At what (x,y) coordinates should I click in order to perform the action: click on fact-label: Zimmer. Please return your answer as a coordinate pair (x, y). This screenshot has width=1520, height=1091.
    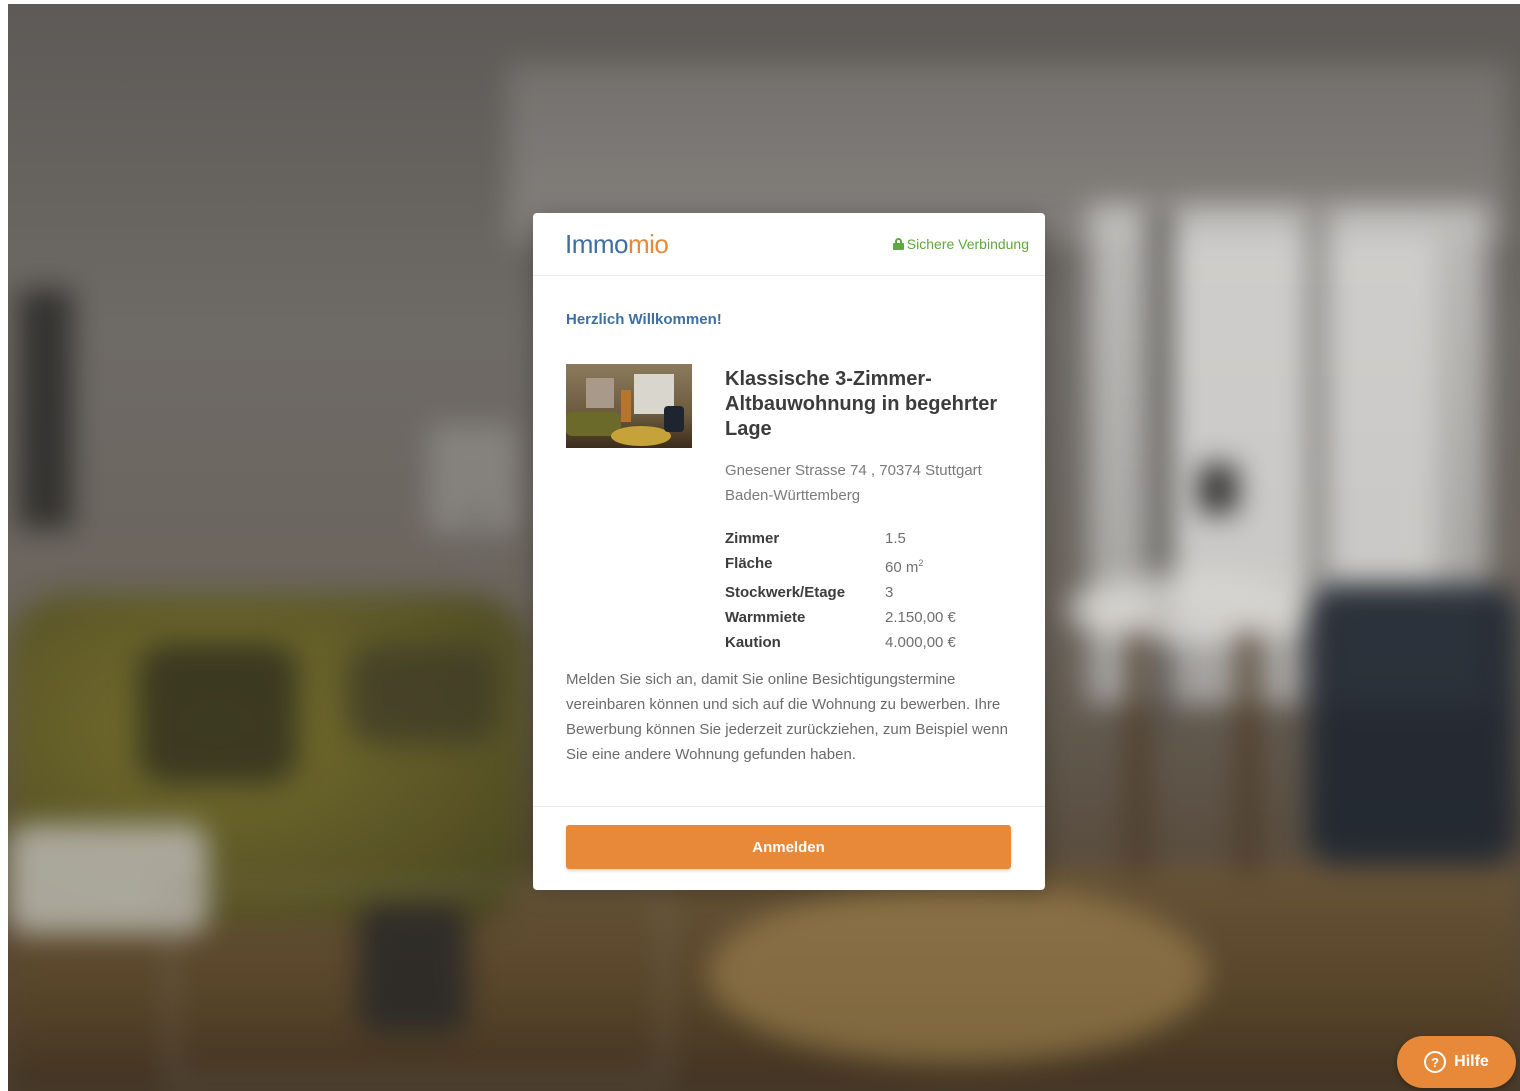
    Looking at the image, I should click on (752, 538).